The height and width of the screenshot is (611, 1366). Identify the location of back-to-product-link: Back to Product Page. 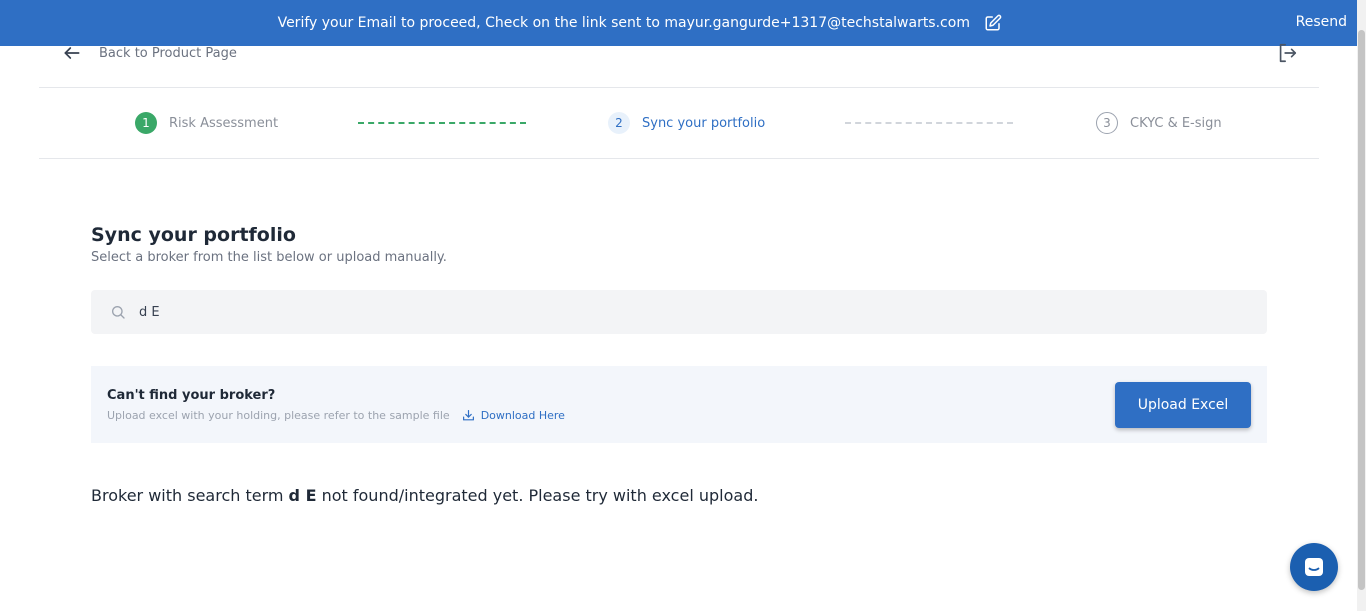
(149, 53).